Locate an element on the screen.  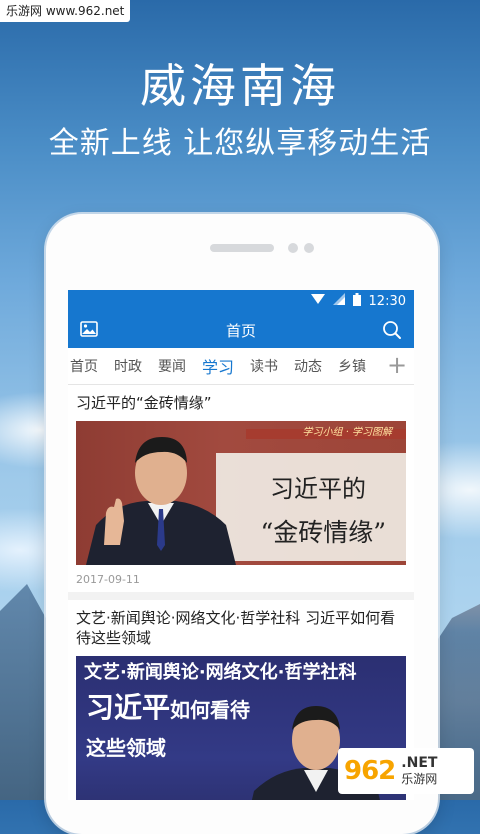
image-line-2: “金砖情缘” is located at coordinates (323, 532).